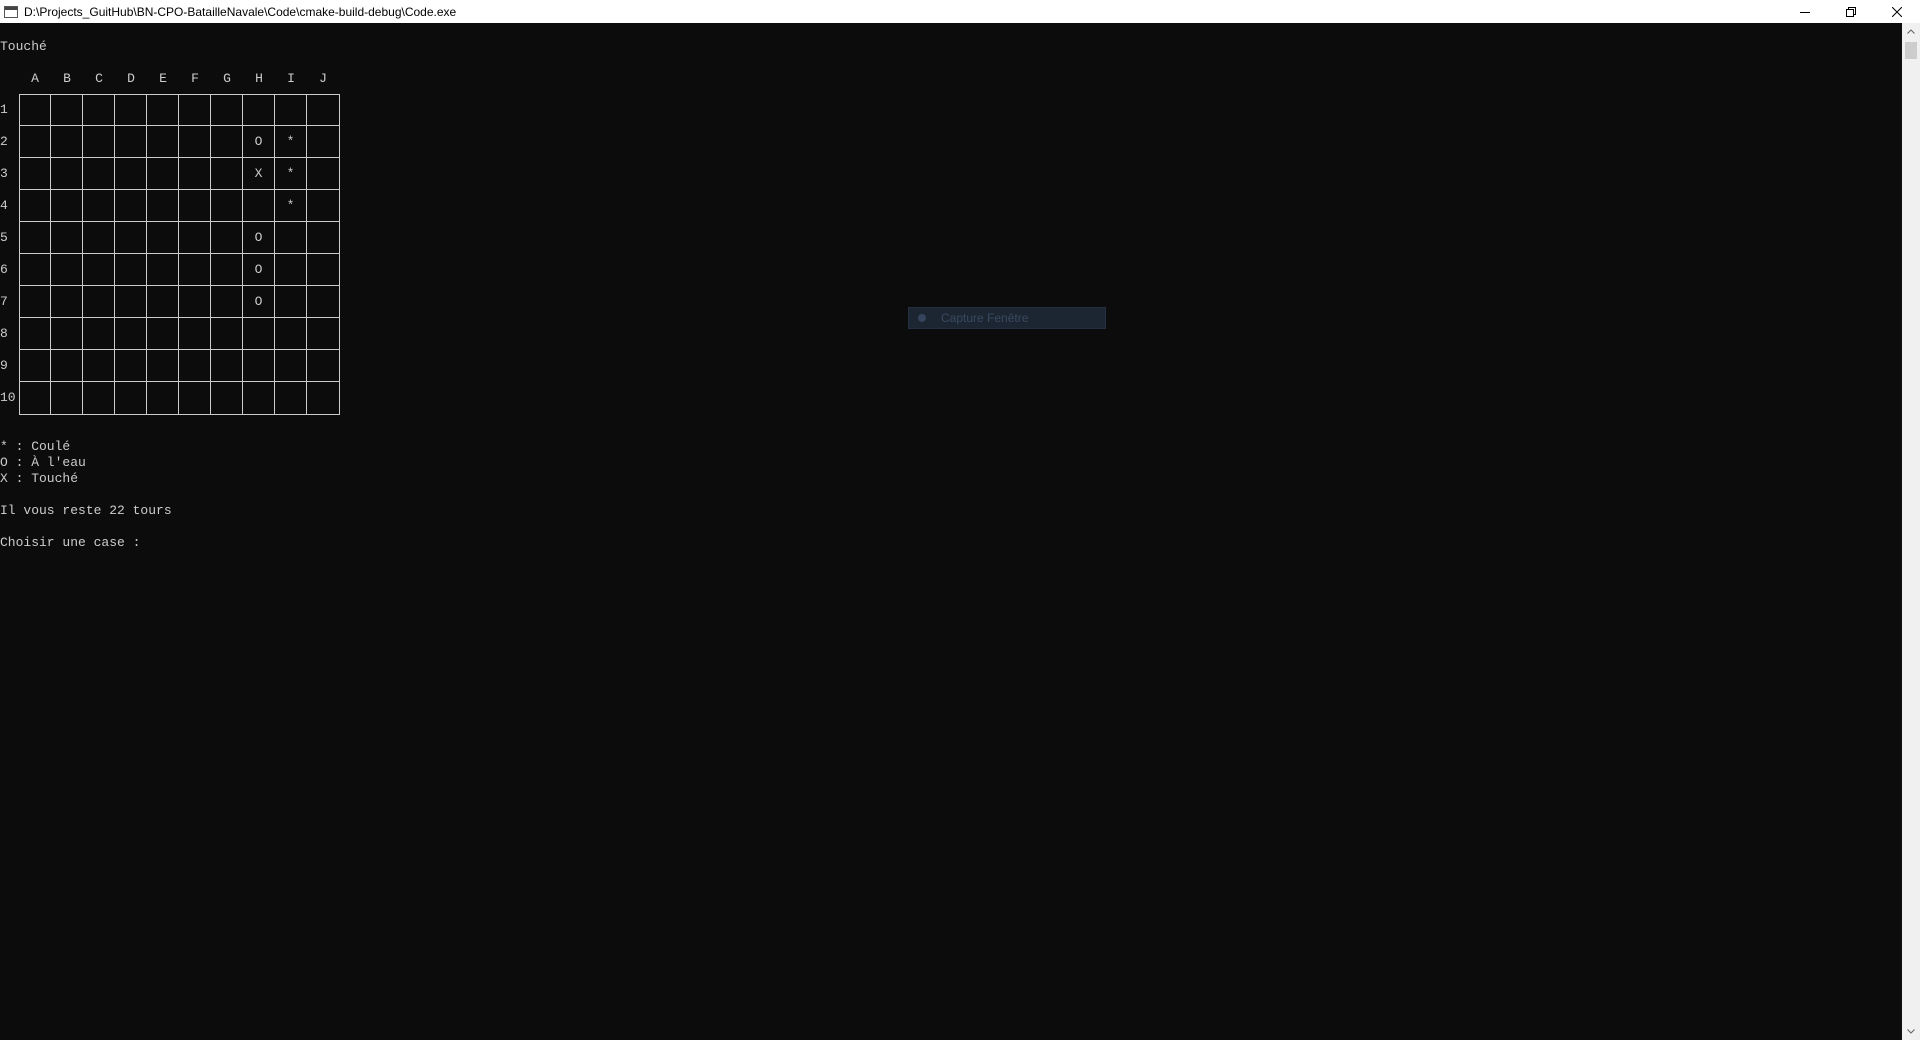 Image resolution: width=1920 pixels, height=1040 pixels. I want to click on restore-button, so click(1851, 11).